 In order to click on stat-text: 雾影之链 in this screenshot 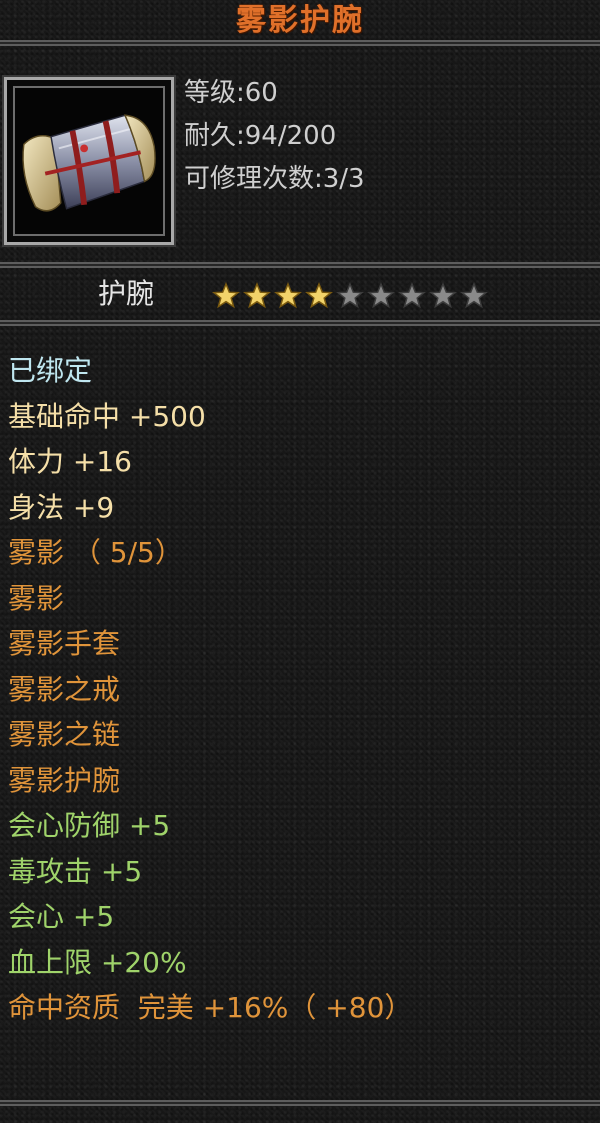, I will do `click(64, 734)`.